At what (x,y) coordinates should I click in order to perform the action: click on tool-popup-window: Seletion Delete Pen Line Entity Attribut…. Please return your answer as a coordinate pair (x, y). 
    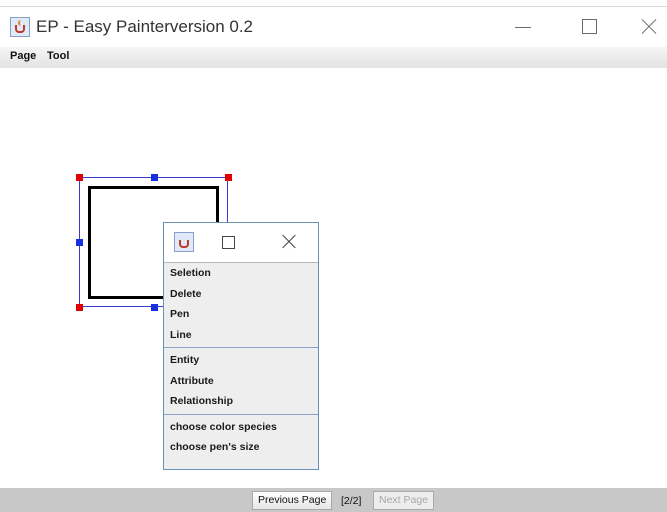
    Looking at the image, I should click on (241, 346).